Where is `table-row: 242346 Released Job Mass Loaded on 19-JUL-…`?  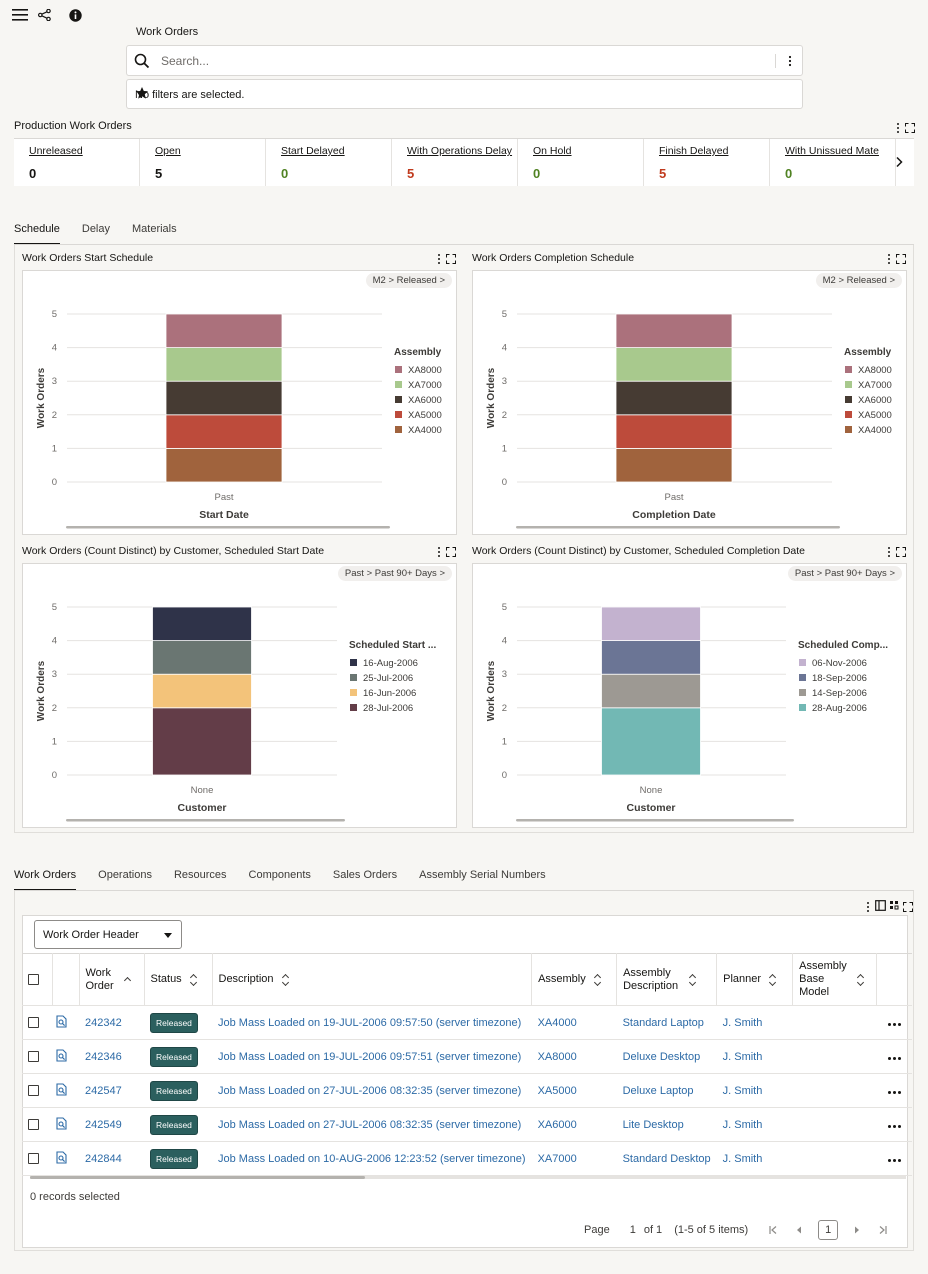
table-row: 242346 Released Job Mass Loaded on 19-JUL-… is located at coordinates (467, 1056).